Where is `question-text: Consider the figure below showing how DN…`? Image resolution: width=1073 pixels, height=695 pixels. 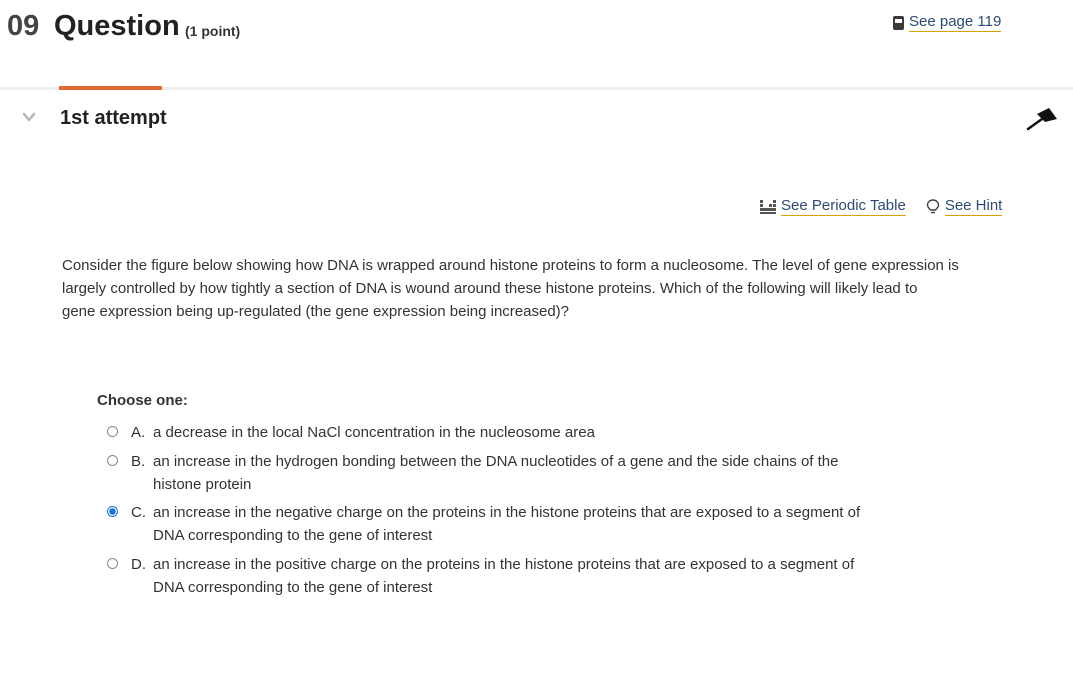
question-text: Consider the figure below showing how DN… is located at coordinates (542, 288).